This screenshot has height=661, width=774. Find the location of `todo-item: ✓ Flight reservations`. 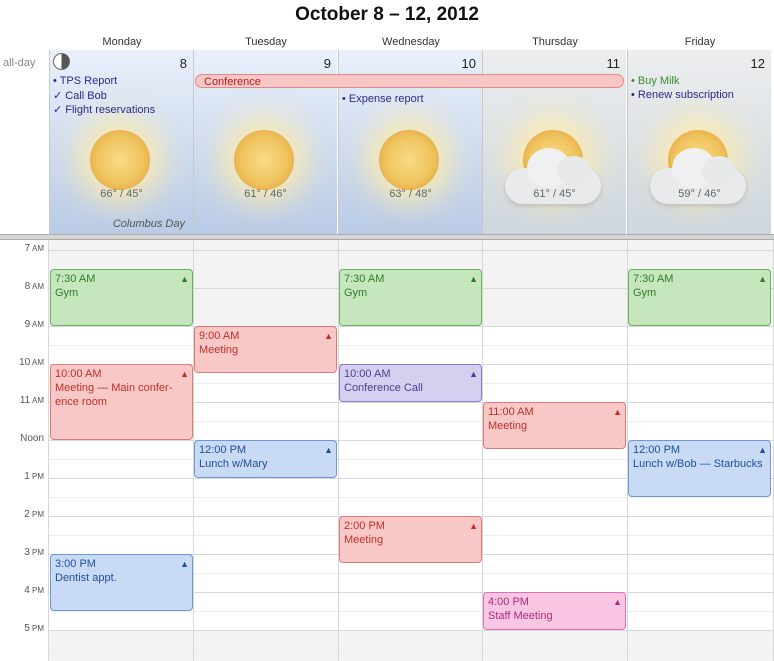

todo-item: ✓ Flight reservations is located at coordinates (104, 109).